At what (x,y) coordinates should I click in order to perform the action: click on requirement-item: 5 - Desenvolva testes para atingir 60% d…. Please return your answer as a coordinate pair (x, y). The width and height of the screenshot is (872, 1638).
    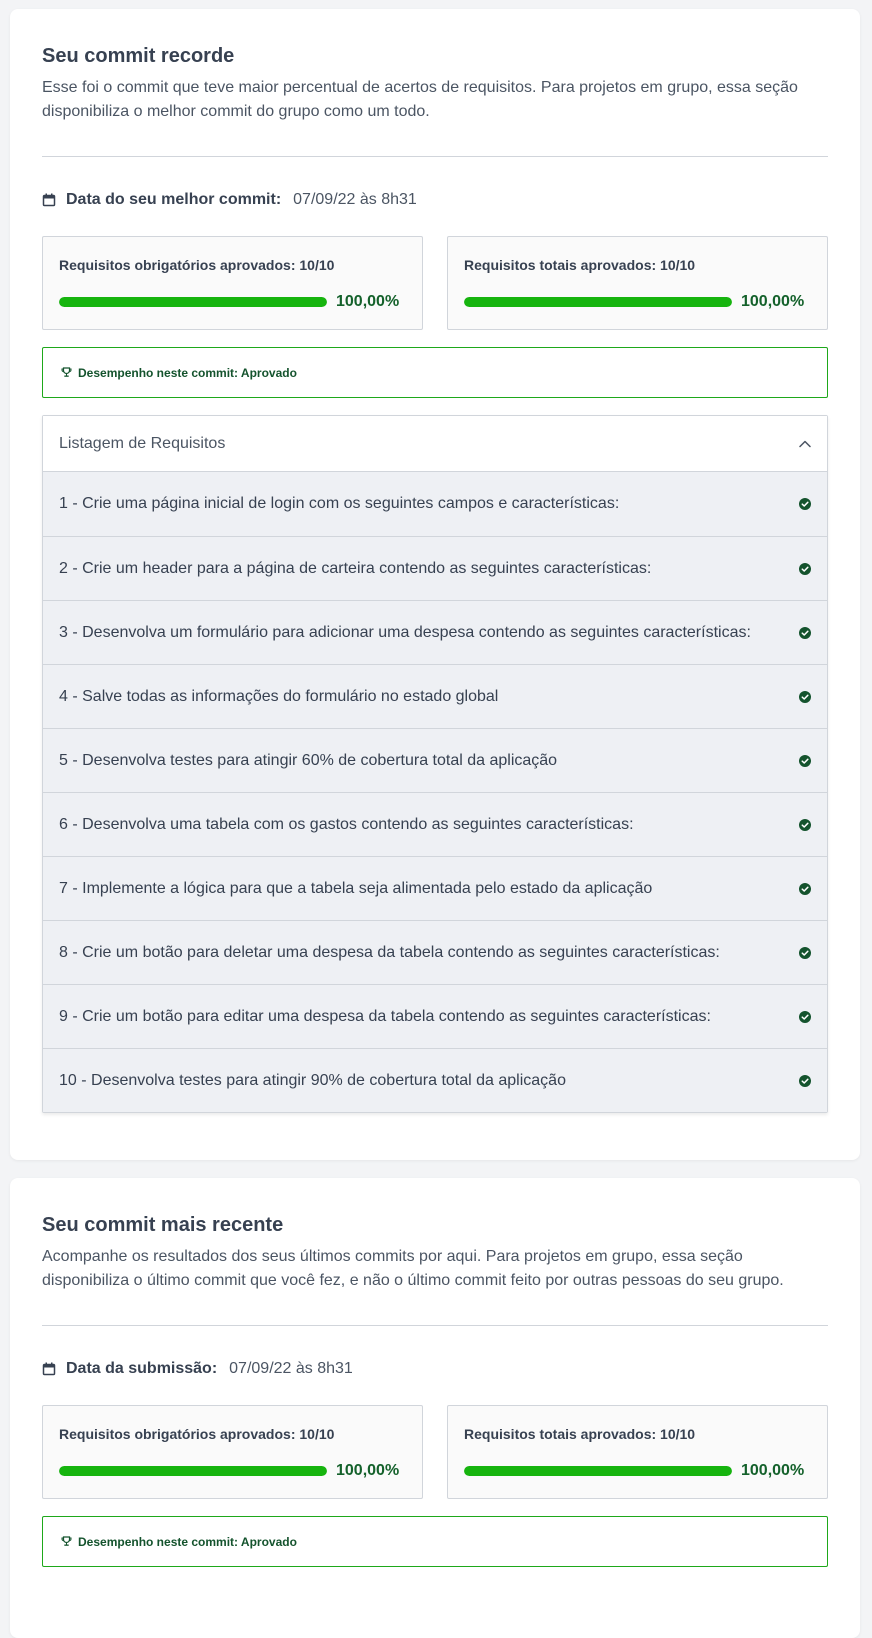
    Looking at the image, I should click on (435, 760).